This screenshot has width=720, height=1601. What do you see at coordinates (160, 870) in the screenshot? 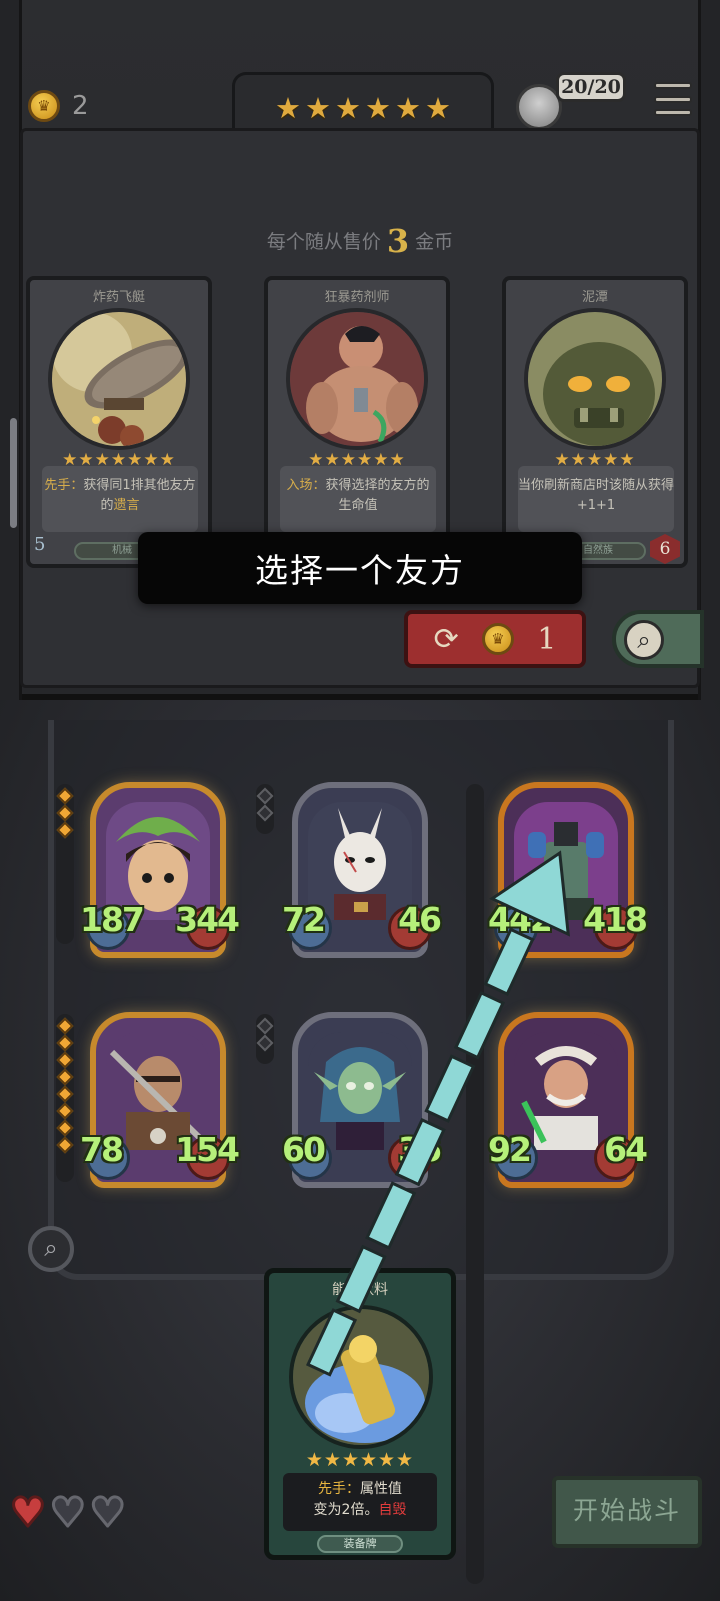
I see `minion-leaf-child: 187 344` at bounding box center [160, 870].